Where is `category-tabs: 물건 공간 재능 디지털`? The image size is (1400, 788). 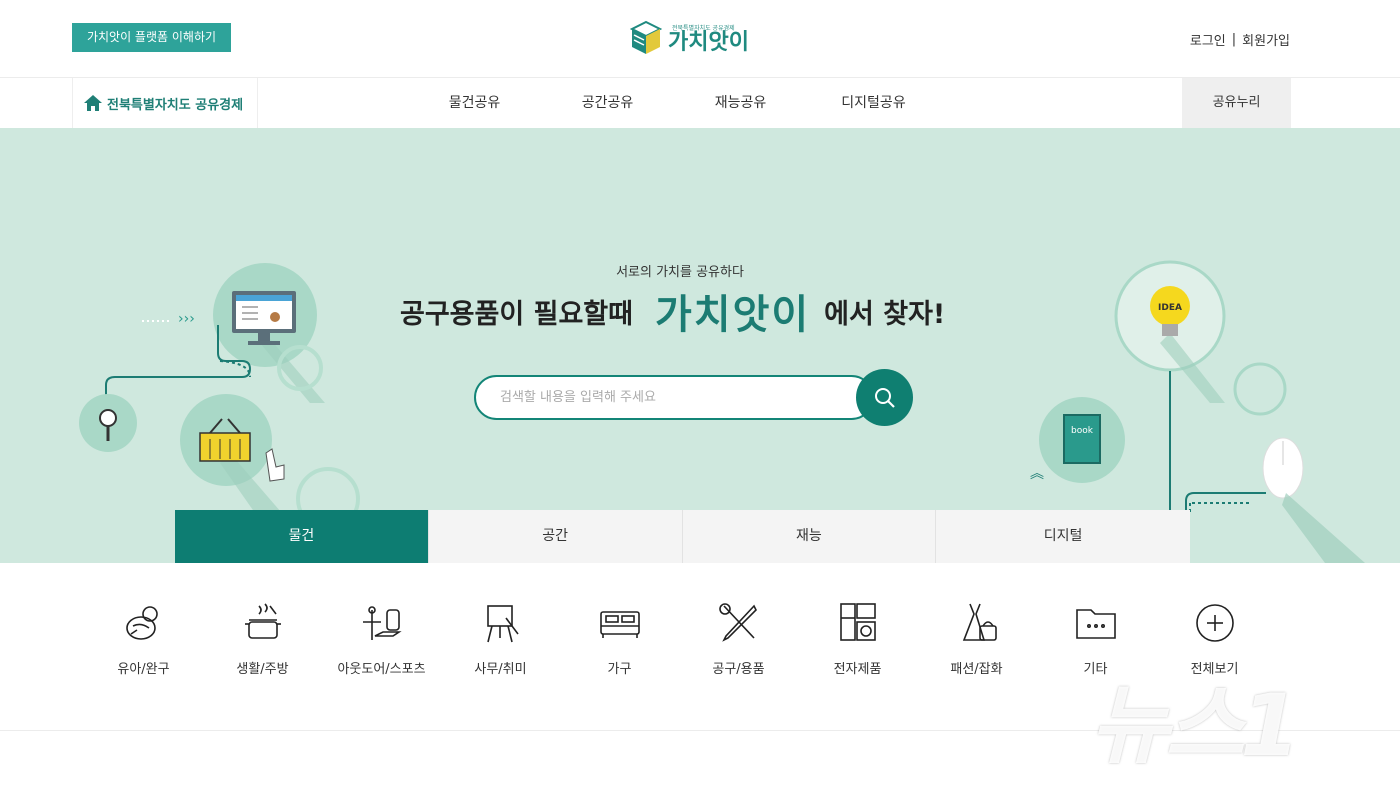
category-tabs: 물건 공간 재능 디지털 is located at coordinates (682, 536).